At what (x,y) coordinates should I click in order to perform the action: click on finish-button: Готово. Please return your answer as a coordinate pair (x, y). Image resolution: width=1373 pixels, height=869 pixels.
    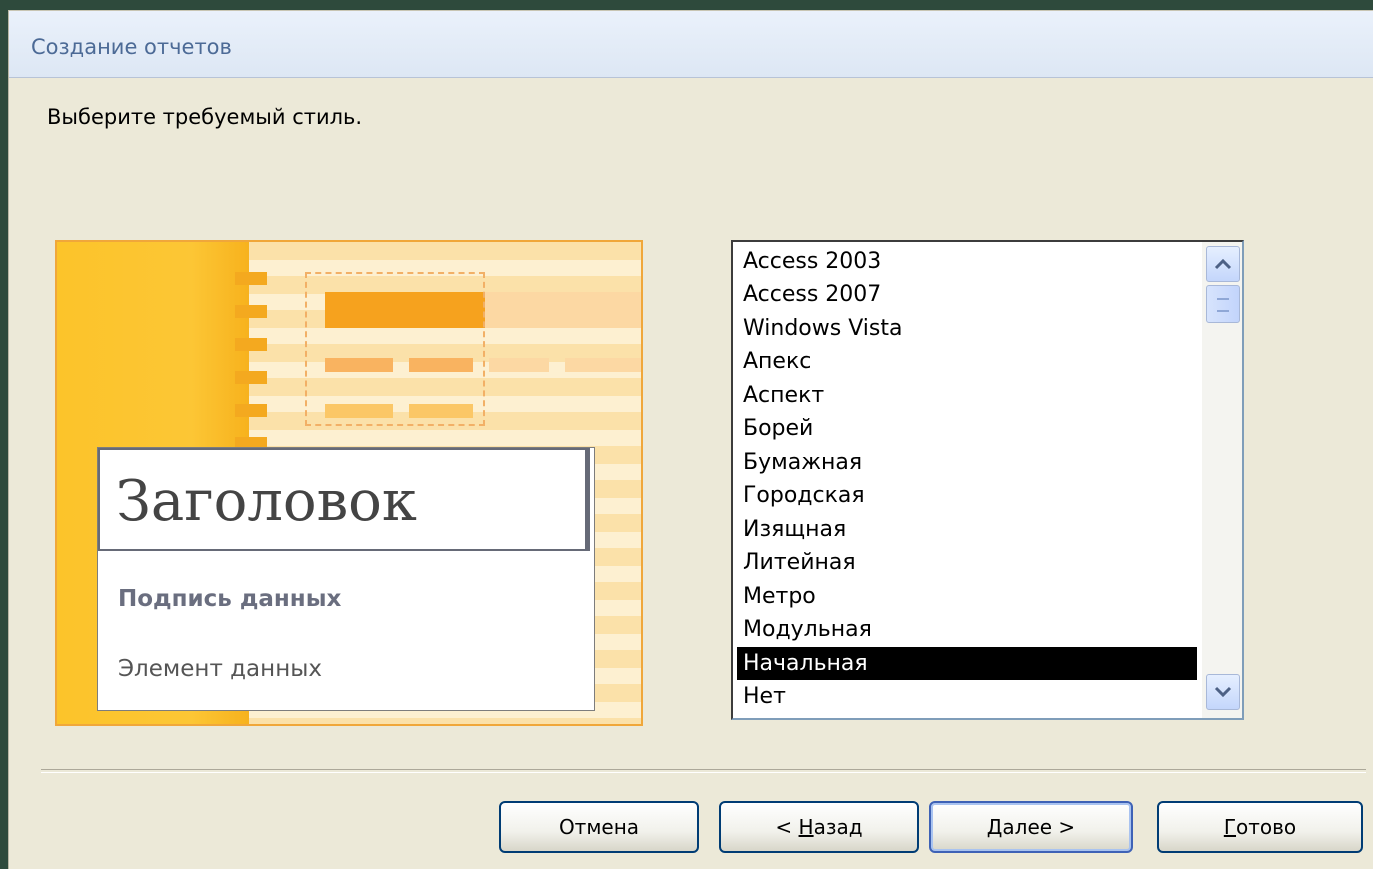
    Looking at the image, I should click on (1260, 827).